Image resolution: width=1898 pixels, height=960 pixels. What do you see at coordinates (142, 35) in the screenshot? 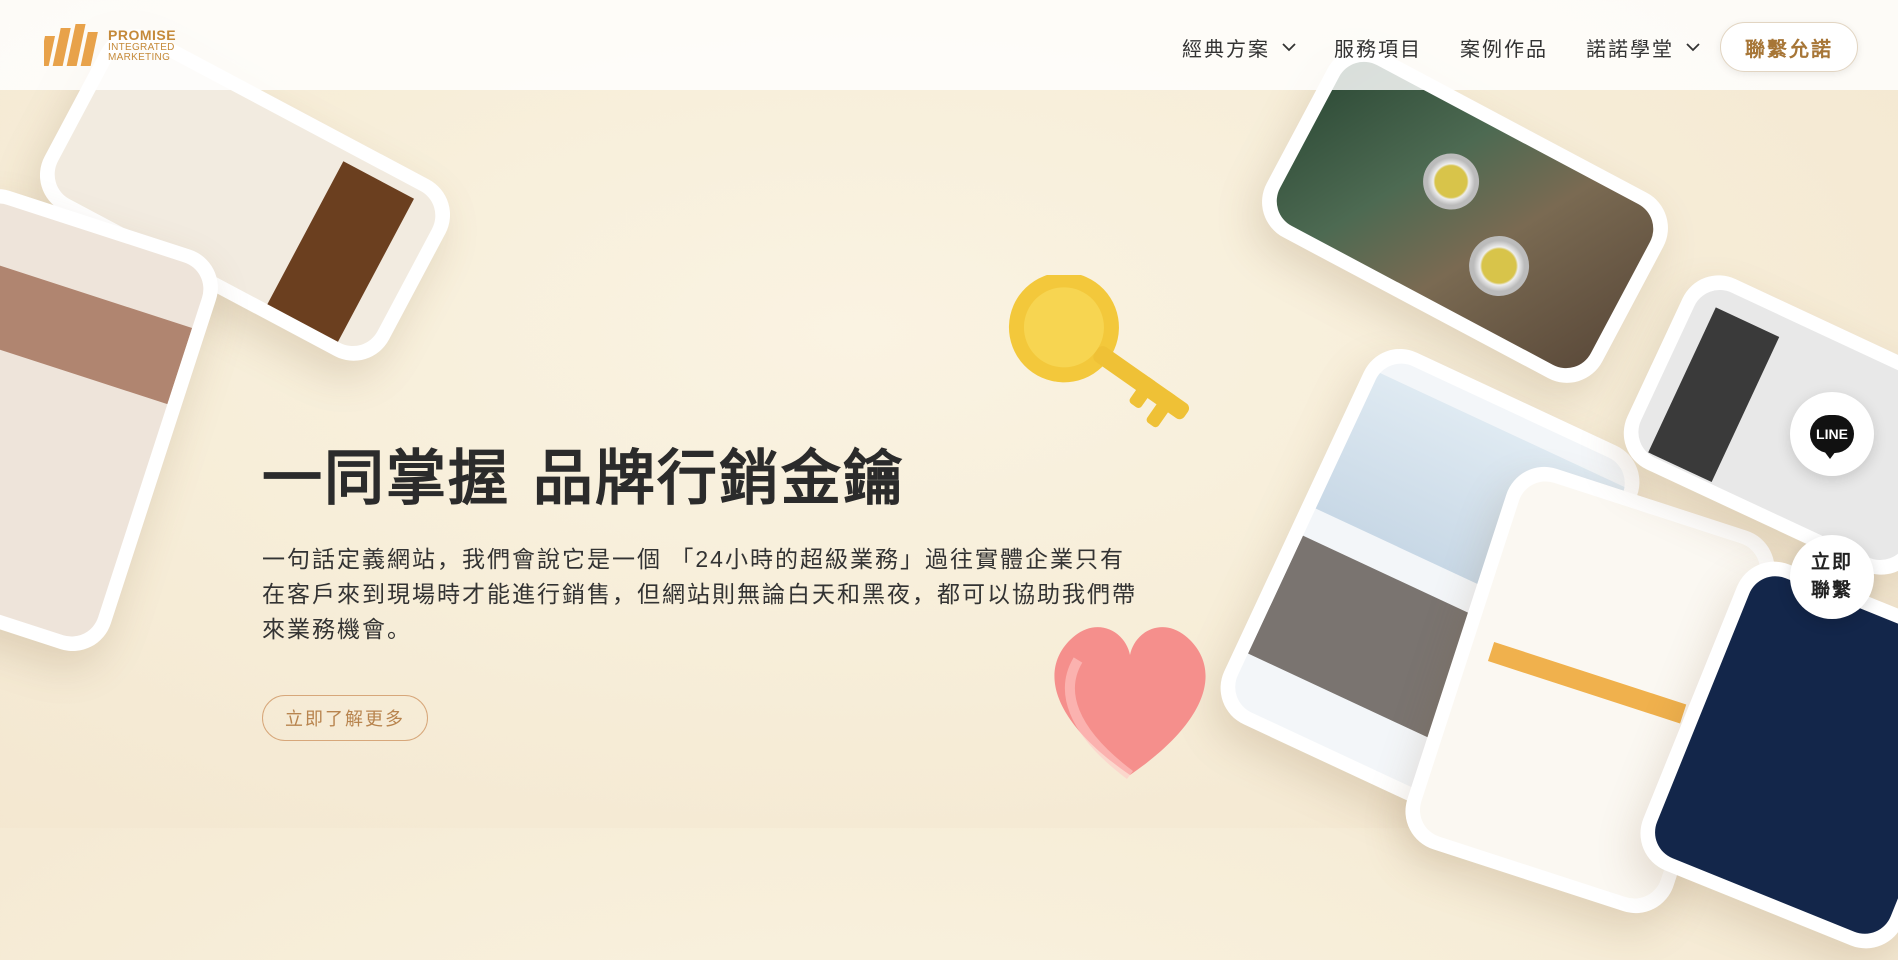
I see `brand-name-line1: PROMISE` at bounding box center [142, 35].